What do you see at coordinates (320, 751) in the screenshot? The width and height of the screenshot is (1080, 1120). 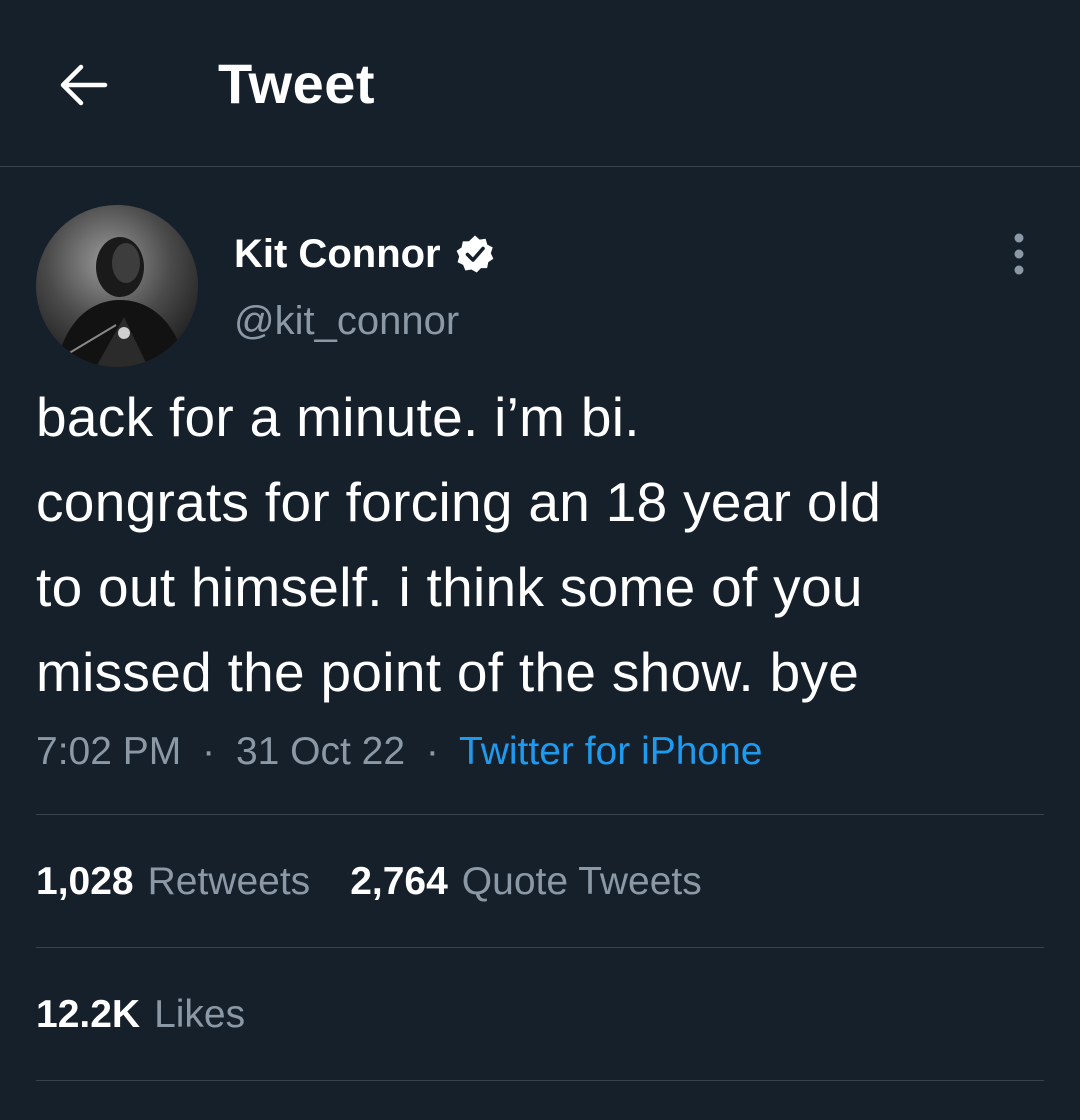 I see `tweet-date: 31 Oct 22` at bounding box center [320, 751].